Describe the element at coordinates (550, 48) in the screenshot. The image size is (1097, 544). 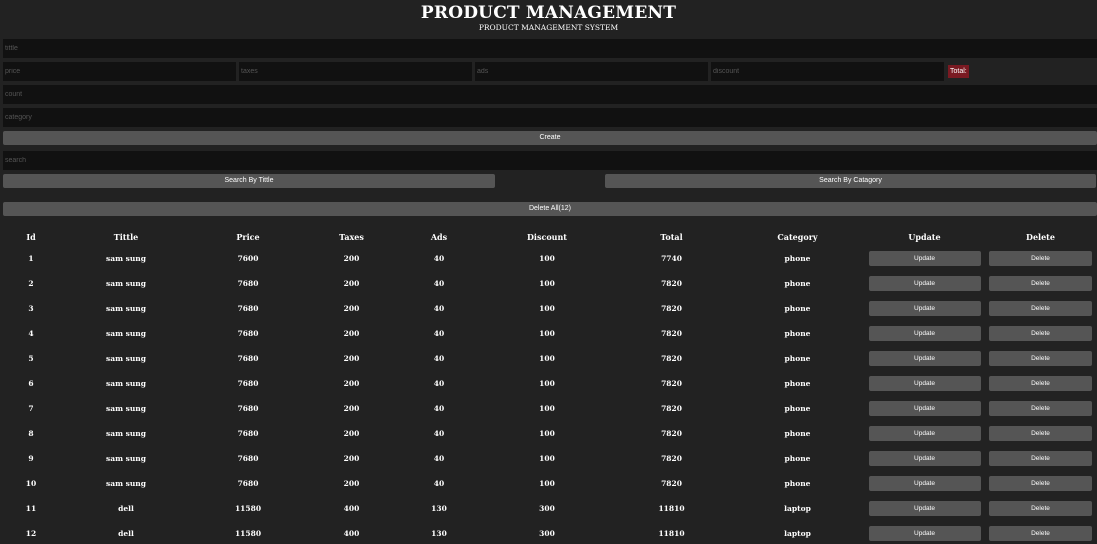
I see `title-input` at that location.